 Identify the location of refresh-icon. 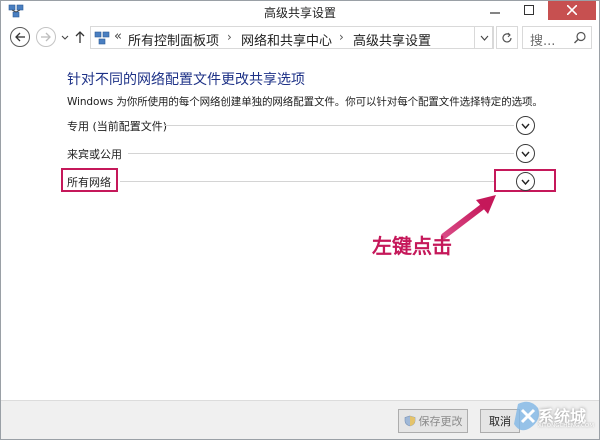
(507, 37).